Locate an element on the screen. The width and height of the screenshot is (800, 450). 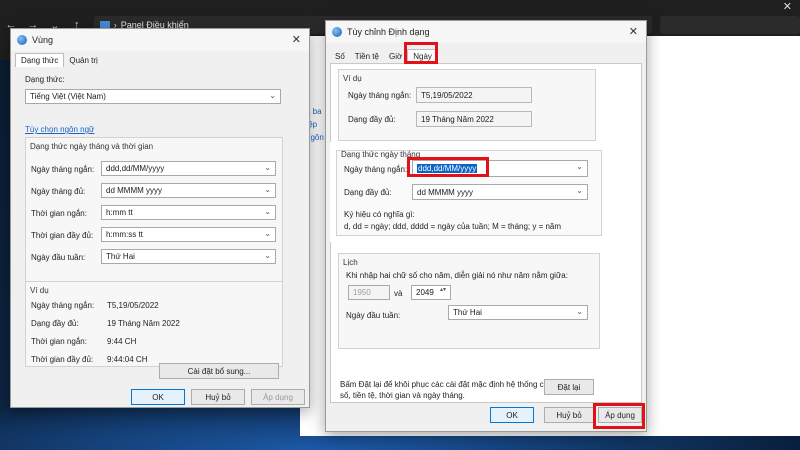
long-date-format-value: dd MMMM yyyy is located at coordinates (445, 192).